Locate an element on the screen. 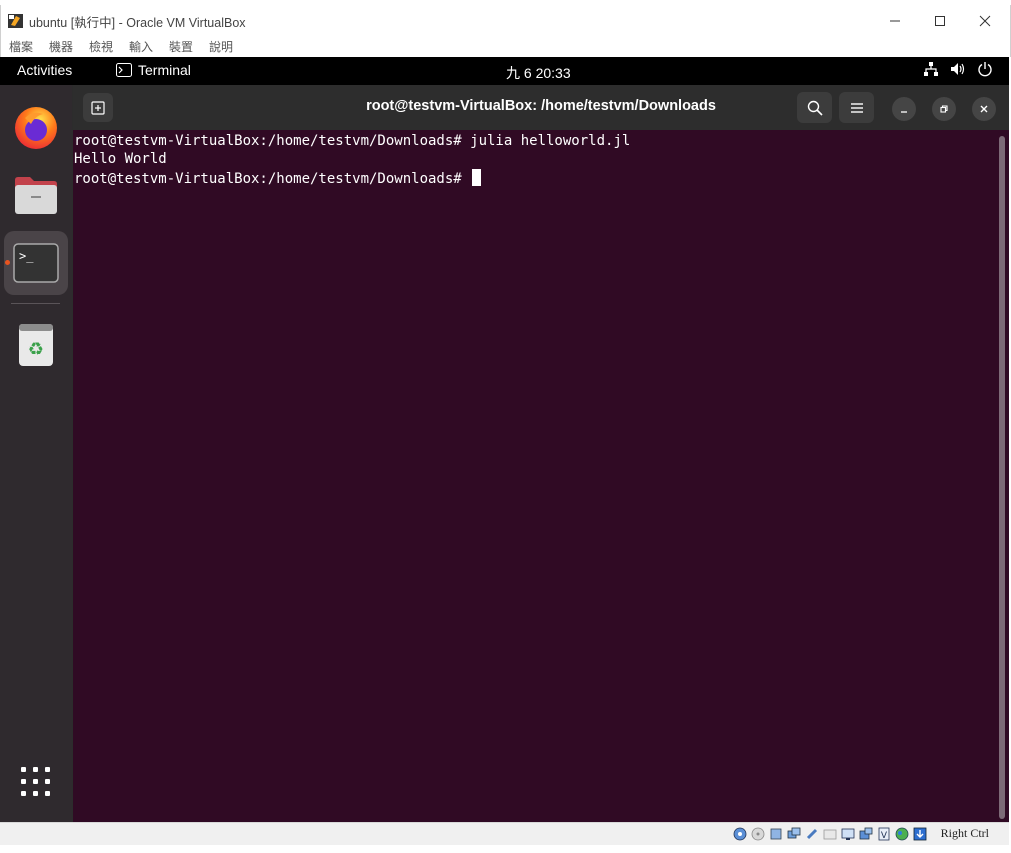  maximize-button is located at coordinates (940, 21).